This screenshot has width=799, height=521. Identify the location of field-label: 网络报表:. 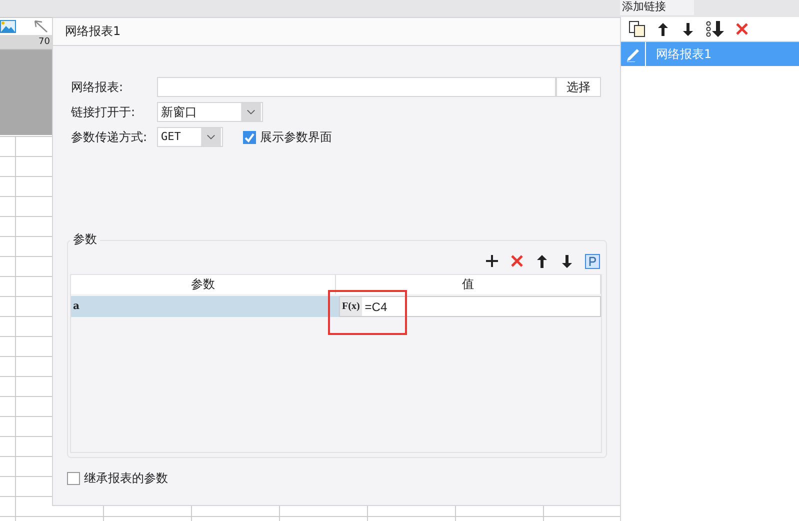
(97, 87).